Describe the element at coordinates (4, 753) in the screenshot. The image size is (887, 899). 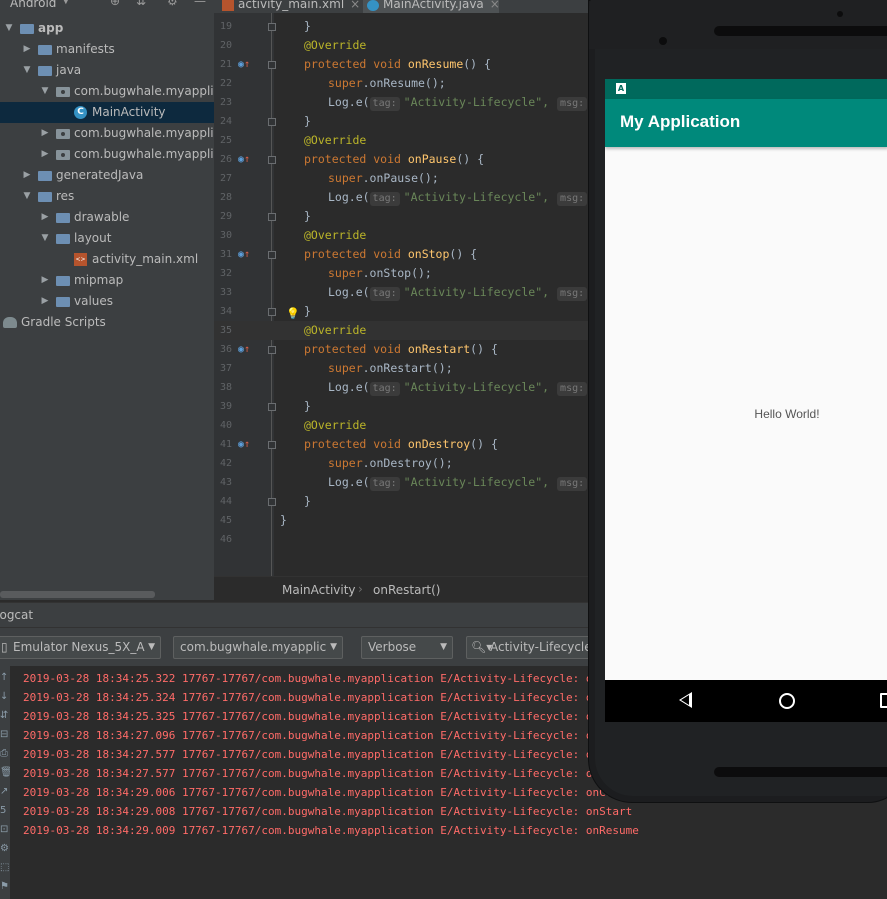
I see `logcat-tool-icon: ⎙` at that location.